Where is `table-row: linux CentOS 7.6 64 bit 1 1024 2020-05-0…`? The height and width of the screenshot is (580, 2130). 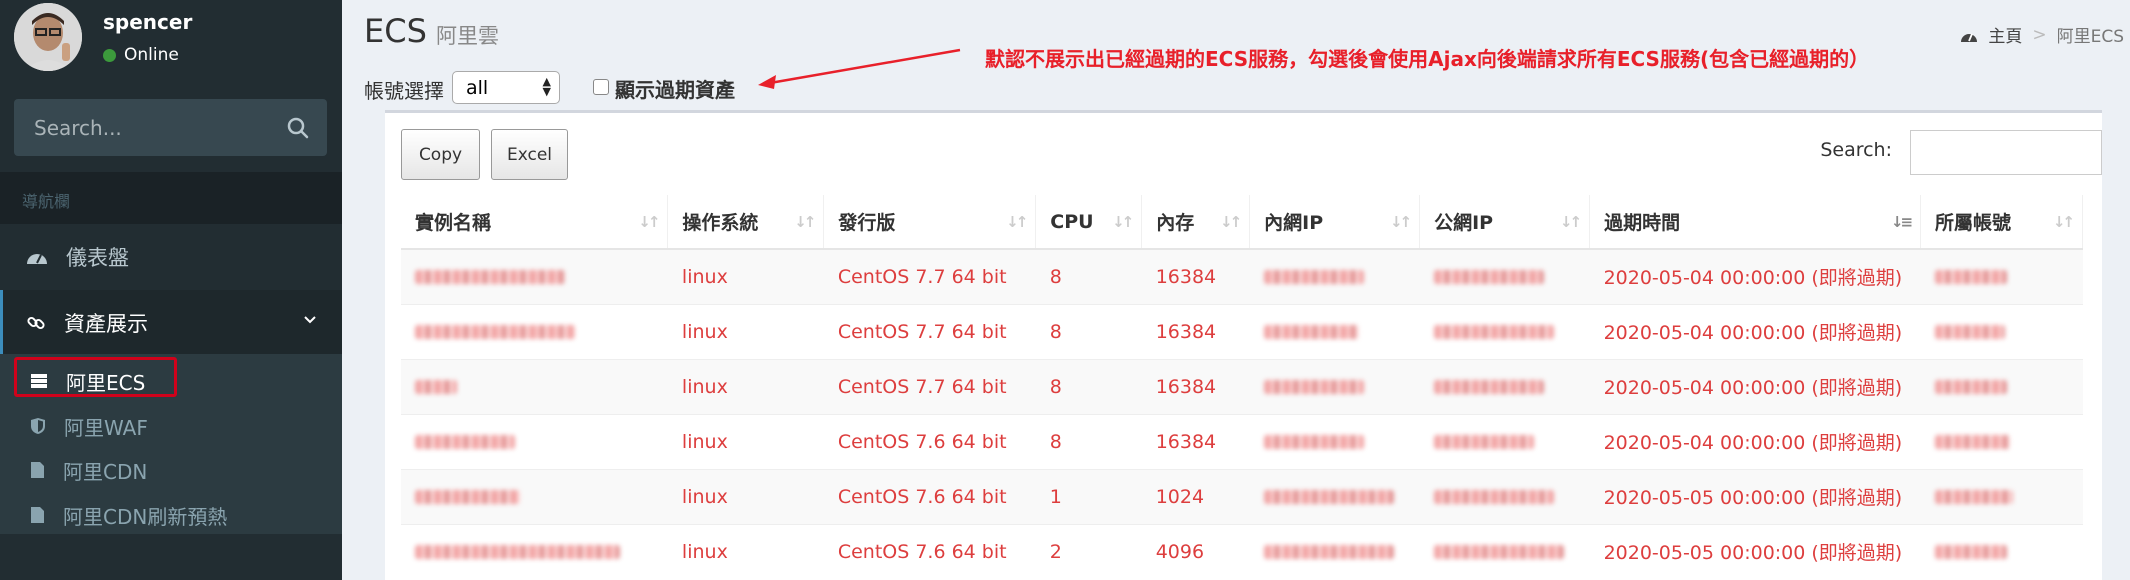 table-row: linux CentOS 7.6 64 bit 1 1024 2020-05-0… is located at coordinates (1242, 496).